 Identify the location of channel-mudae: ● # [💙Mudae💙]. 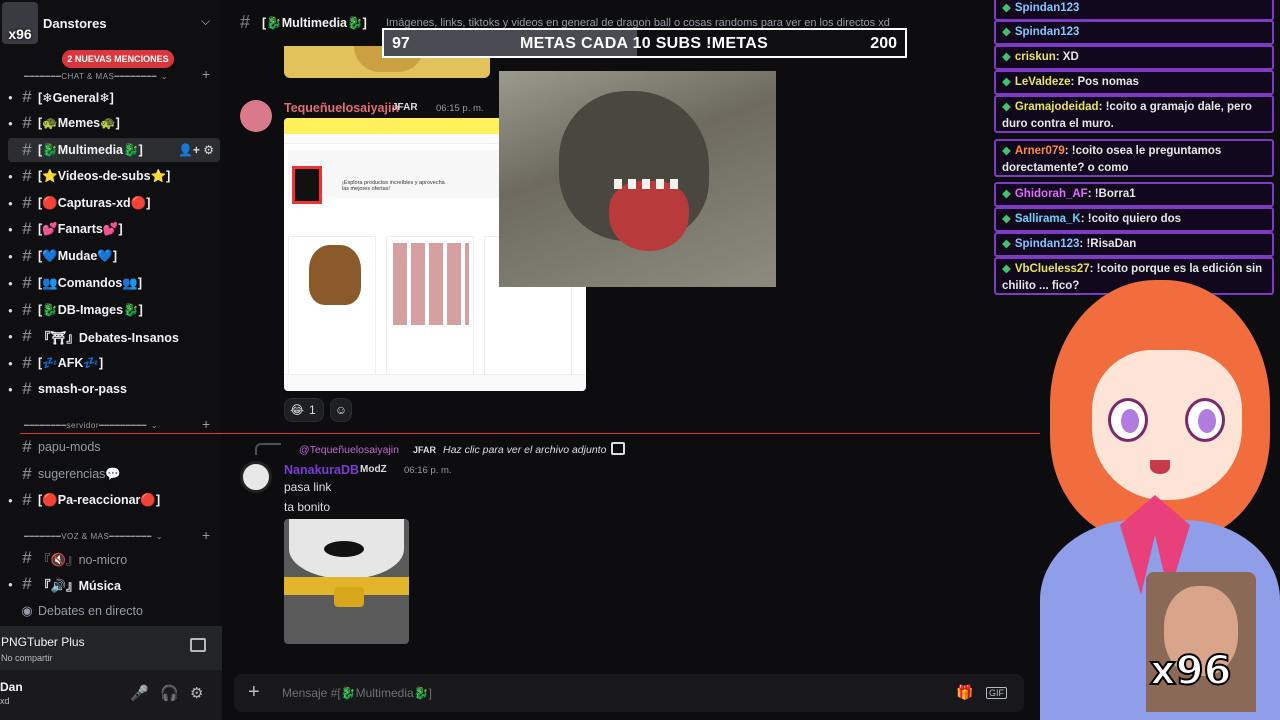
(114, 256).